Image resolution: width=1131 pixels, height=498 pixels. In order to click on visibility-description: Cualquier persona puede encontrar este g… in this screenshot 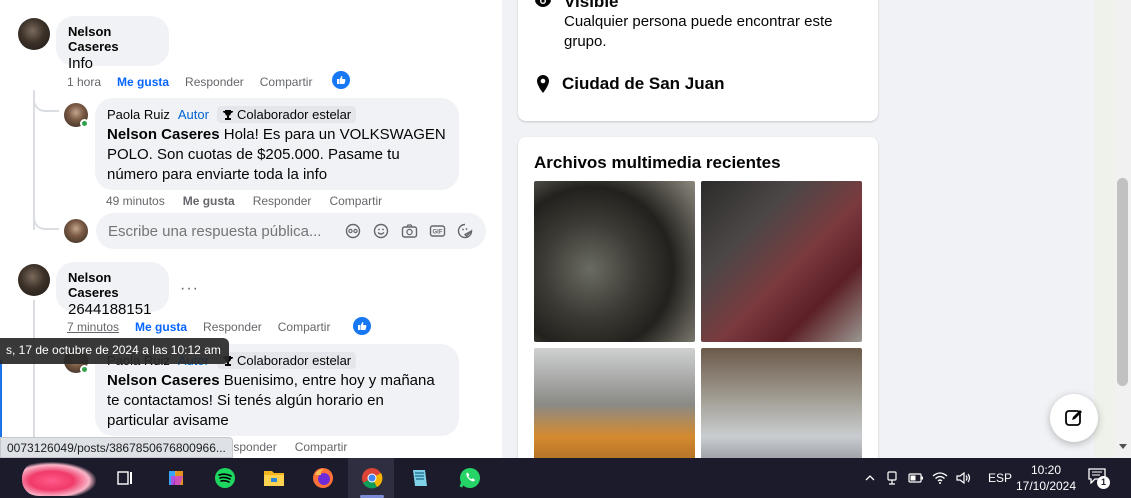, I will do `click(698, 31)`.